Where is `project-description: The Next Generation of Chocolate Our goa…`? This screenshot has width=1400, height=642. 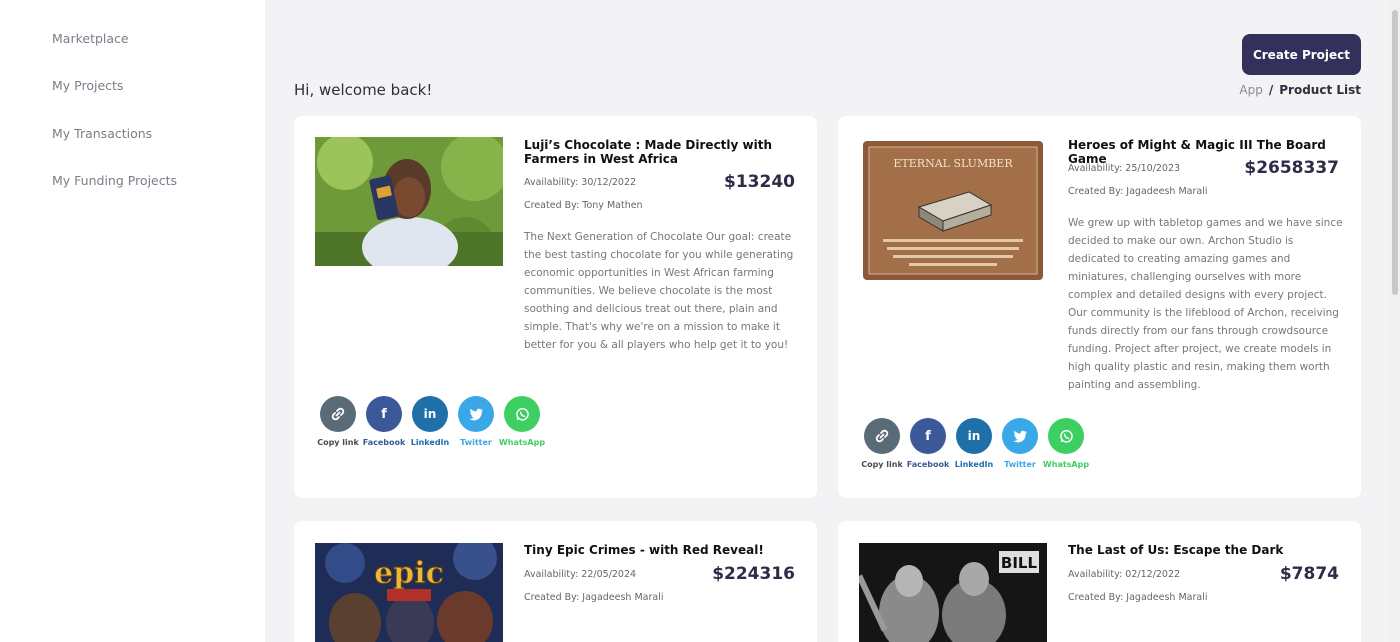 project-description: The Next Generation of Chocolate Our goa… is located at coordinates (659, 291).